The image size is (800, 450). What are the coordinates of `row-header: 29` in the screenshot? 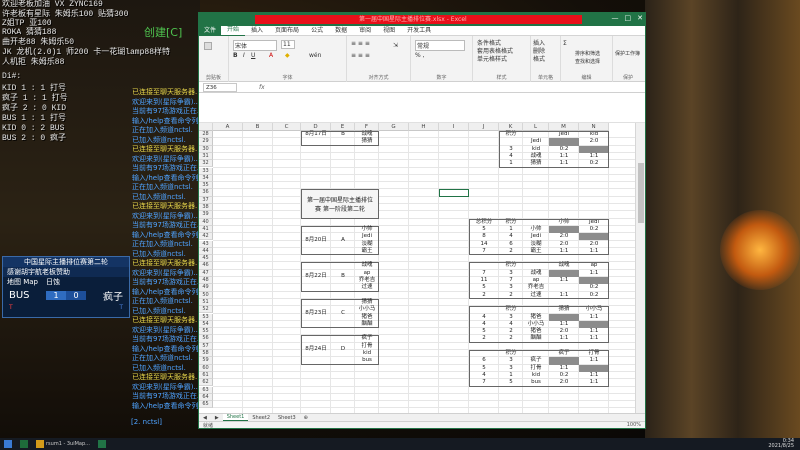 It's located at (206, 142).